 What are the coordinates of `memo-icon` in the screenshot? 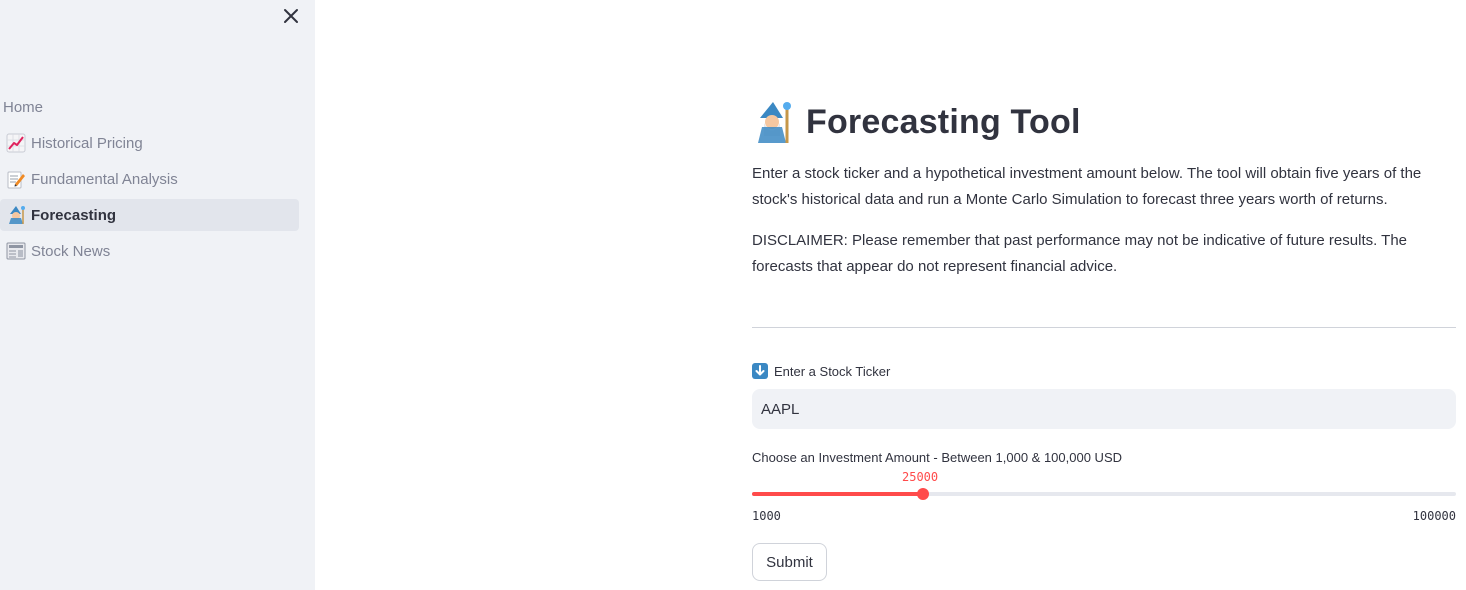 It's located at (16, 179).